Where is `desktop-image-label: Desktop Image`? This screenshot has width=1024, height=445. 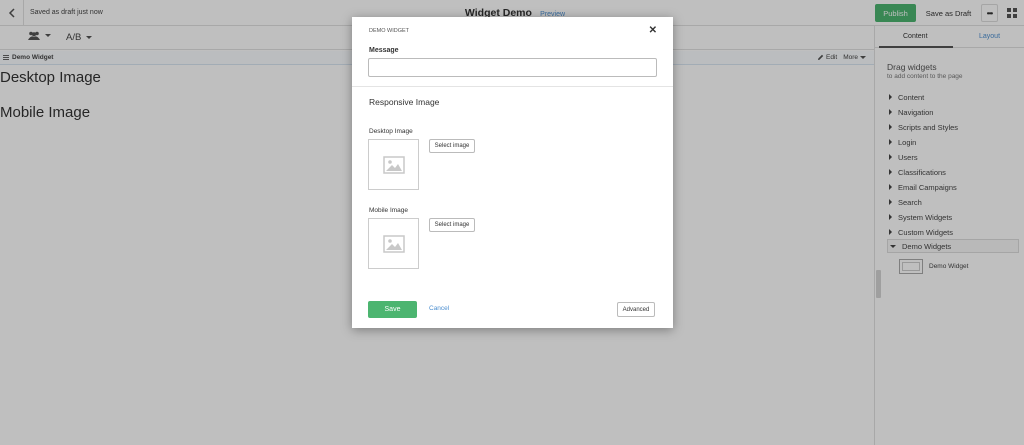 desktop-image-label: Desktop Image is located at coordinates (391, 131).